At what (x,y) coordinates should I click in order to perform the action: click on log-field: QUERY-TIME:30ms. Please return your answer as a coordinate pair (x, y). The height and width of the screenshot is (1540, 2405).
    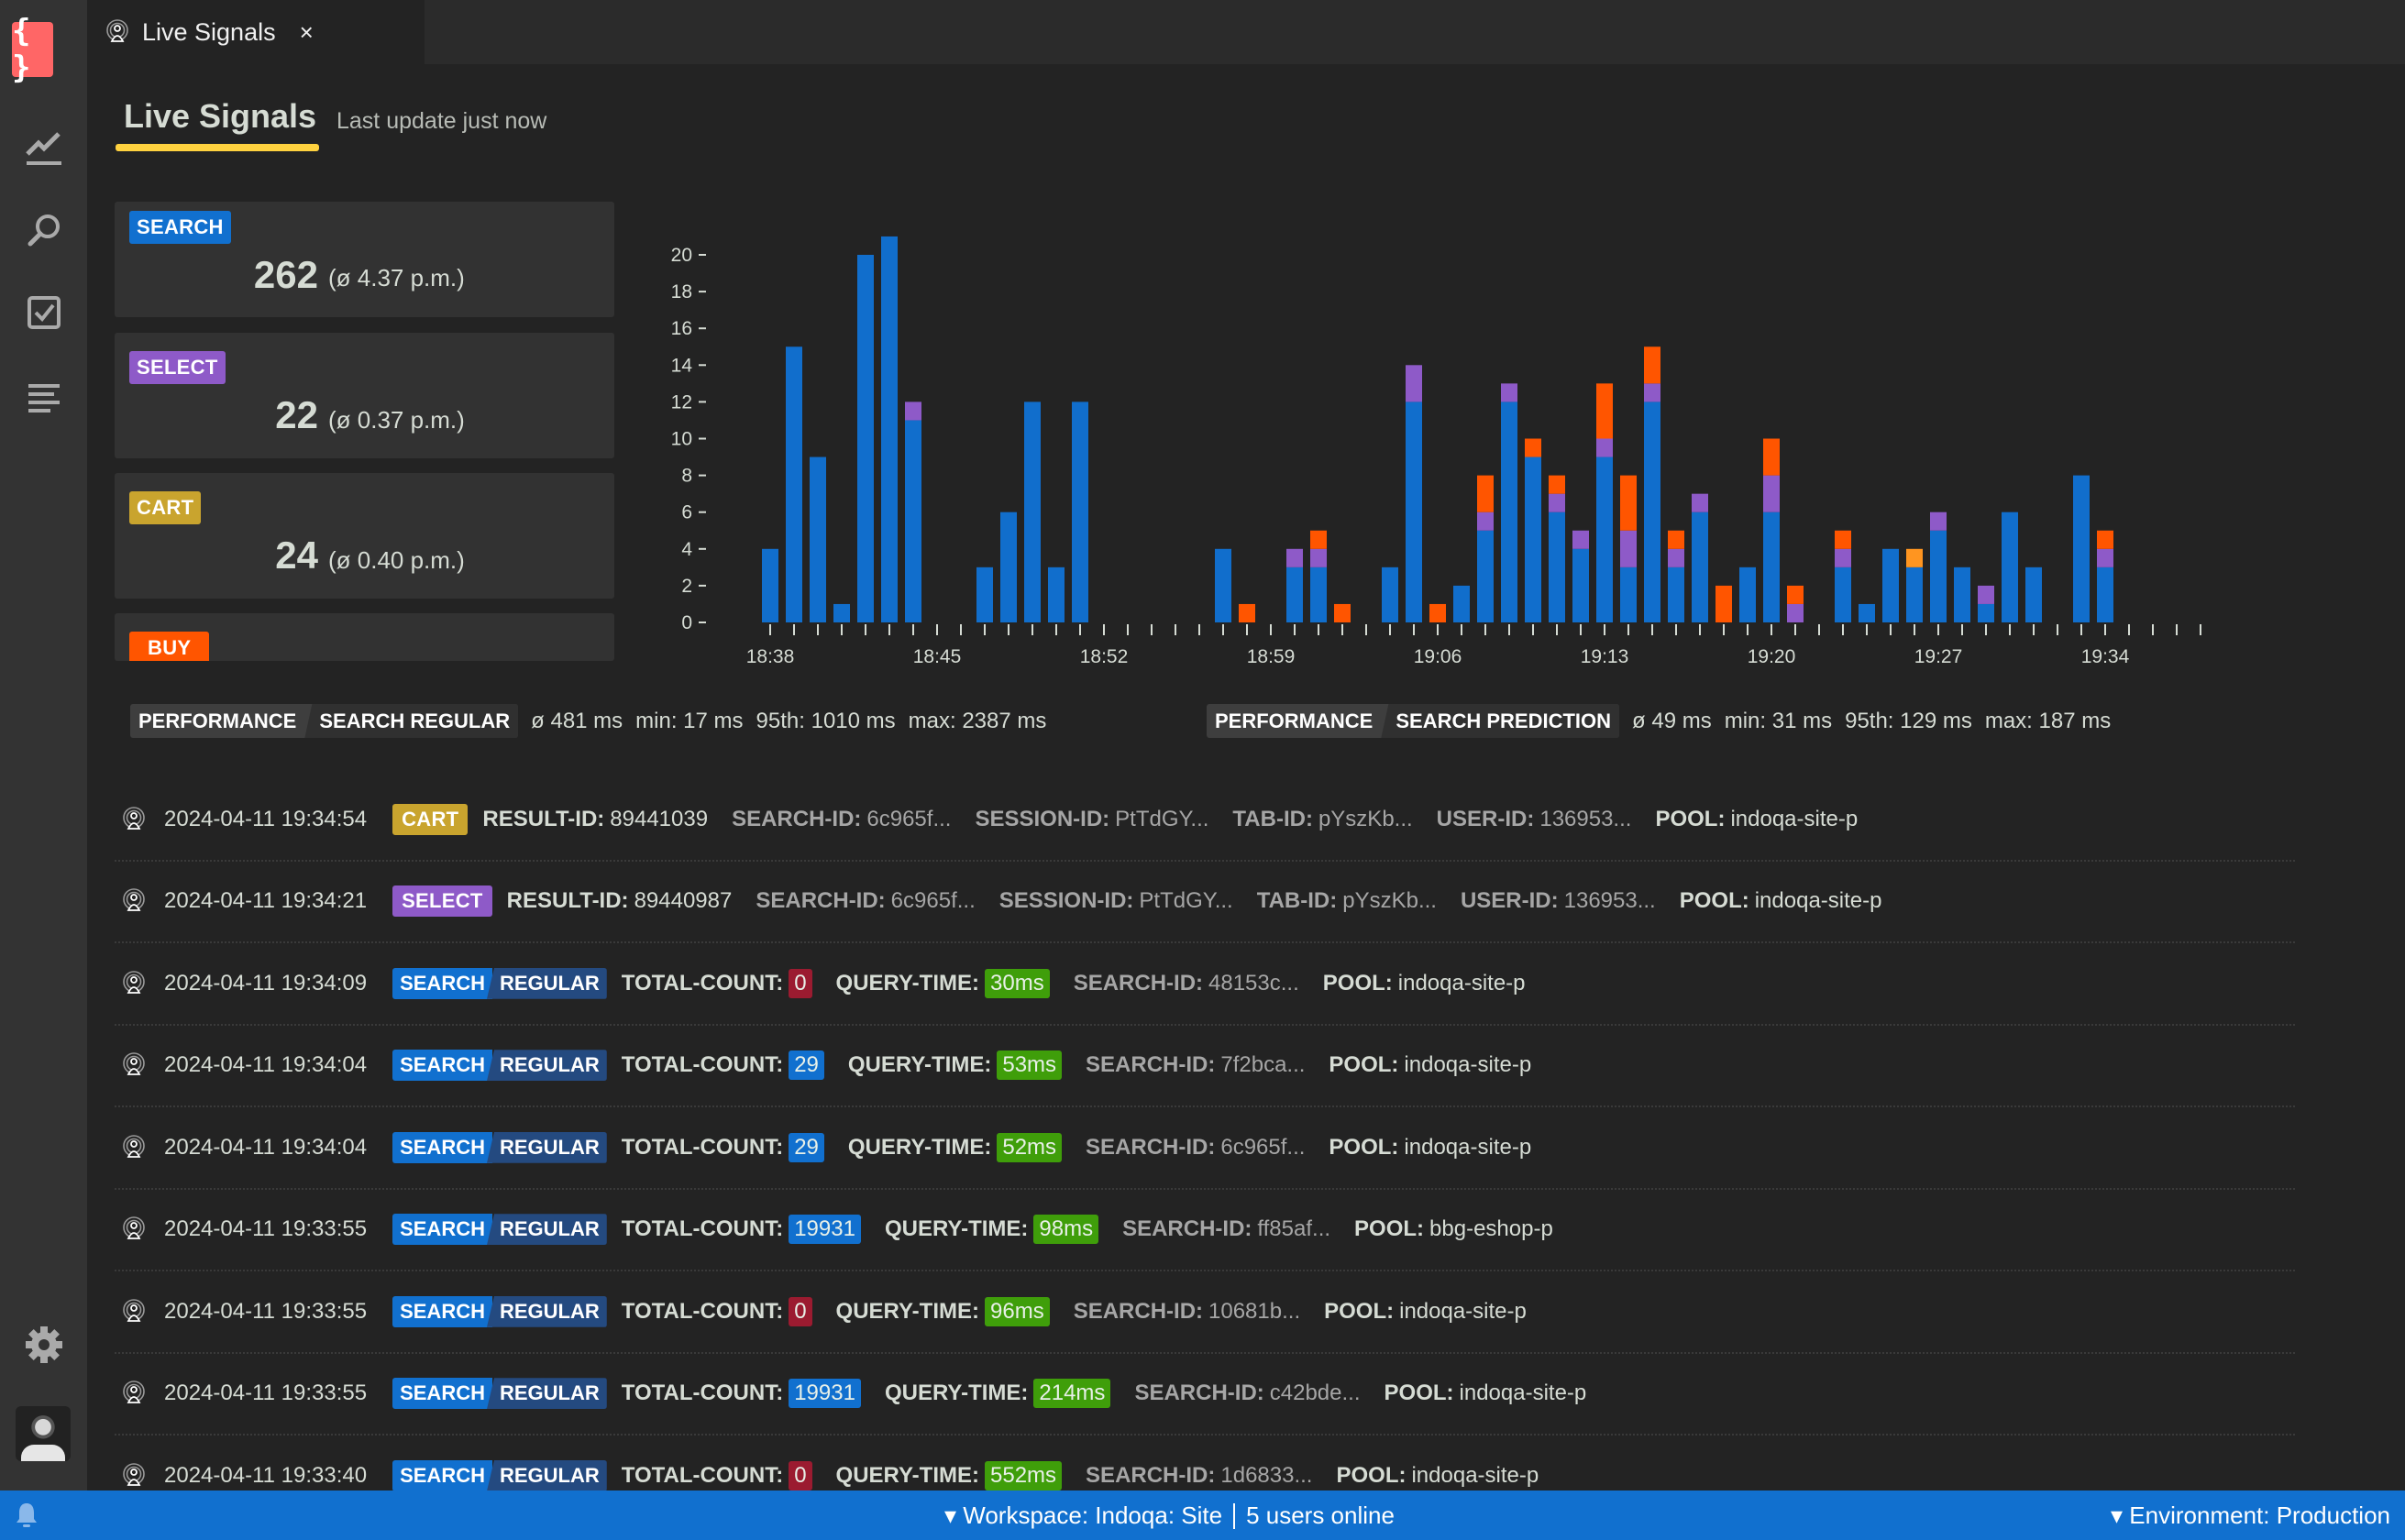
    Looking at the image, I should click on (943, 983).